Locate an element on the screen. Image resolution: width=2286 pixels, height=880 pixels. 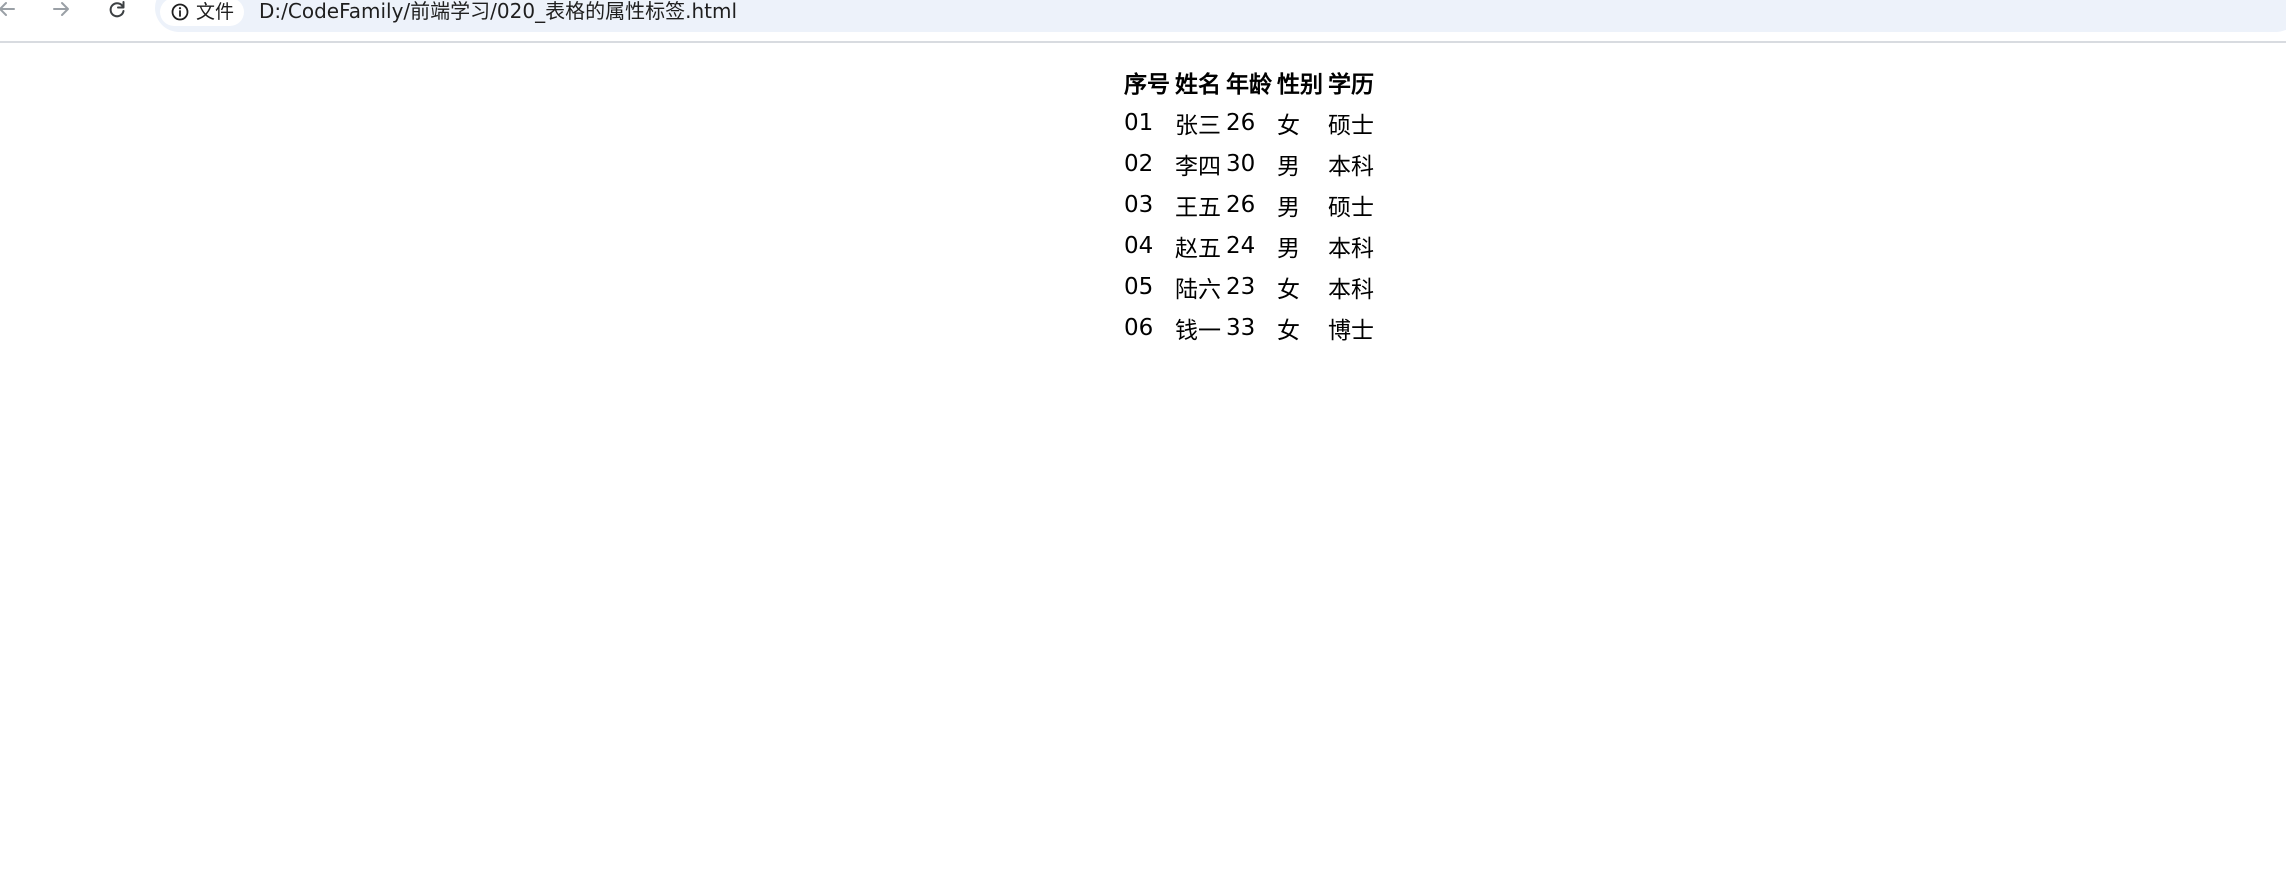
header-cell: 年龄 is located at coordinates (1249, 84).